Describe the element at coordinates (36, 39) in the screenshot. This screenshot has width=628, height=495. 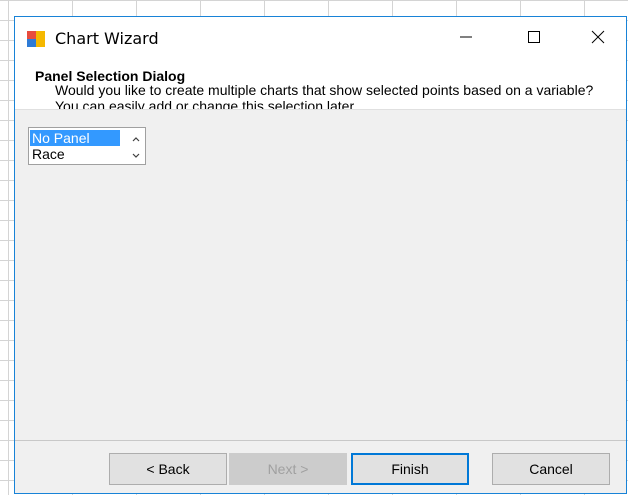
I see `chart-wizard-app-icon` at that location.